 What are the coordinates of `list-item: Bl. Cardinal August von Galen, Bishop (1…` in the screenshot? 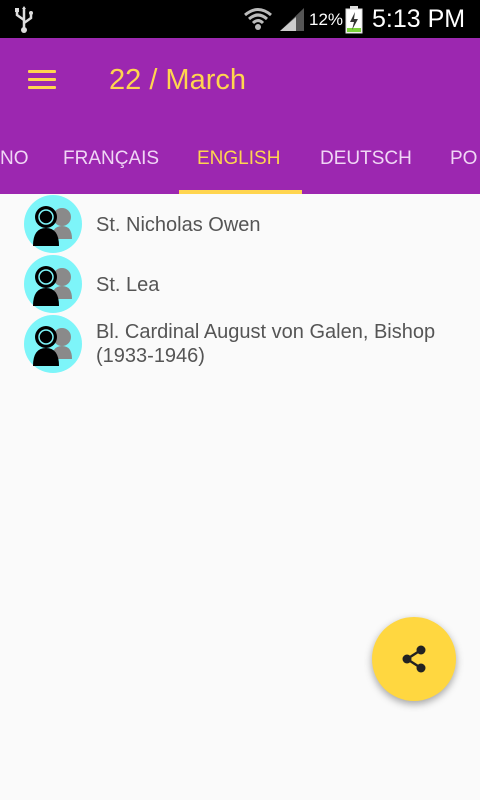 It's located at (240, 344).